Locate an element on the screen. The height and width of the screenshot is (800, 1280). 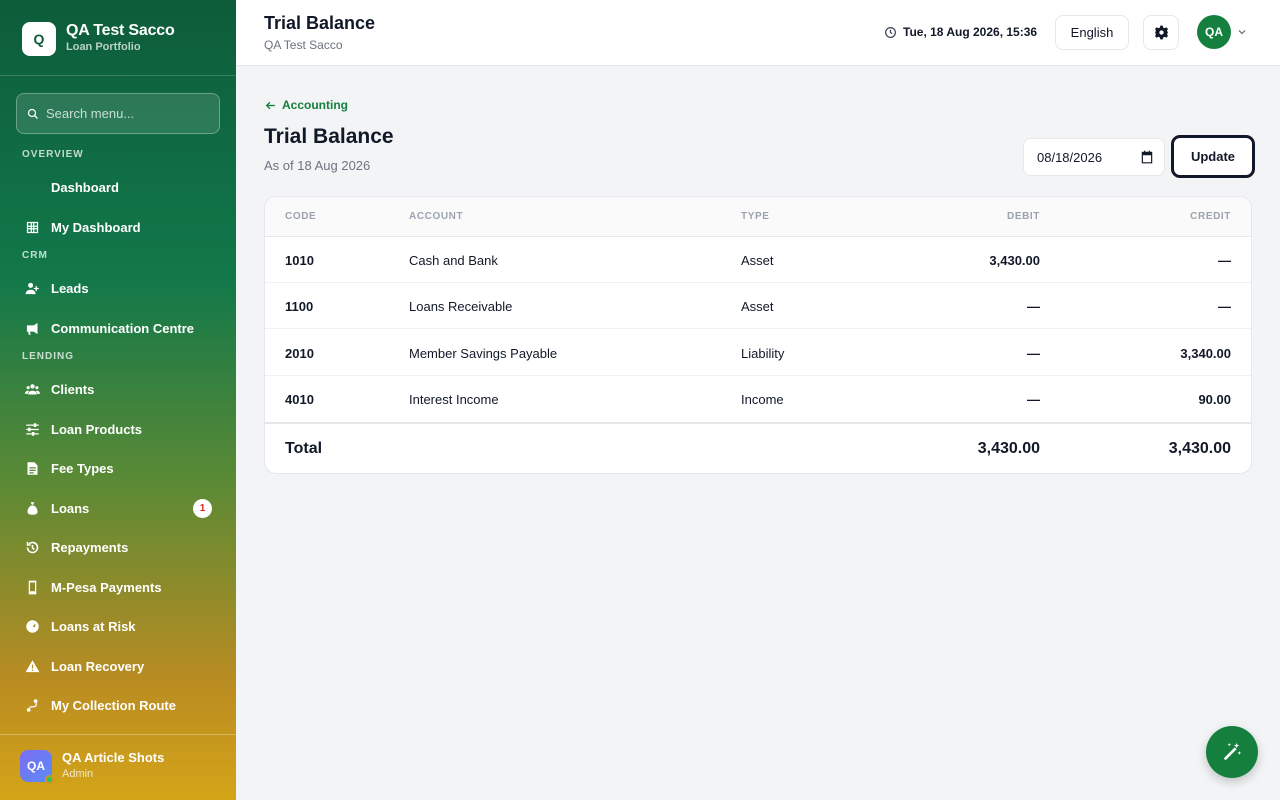
column-header-code: CODE is located at coordinates (301, 216).